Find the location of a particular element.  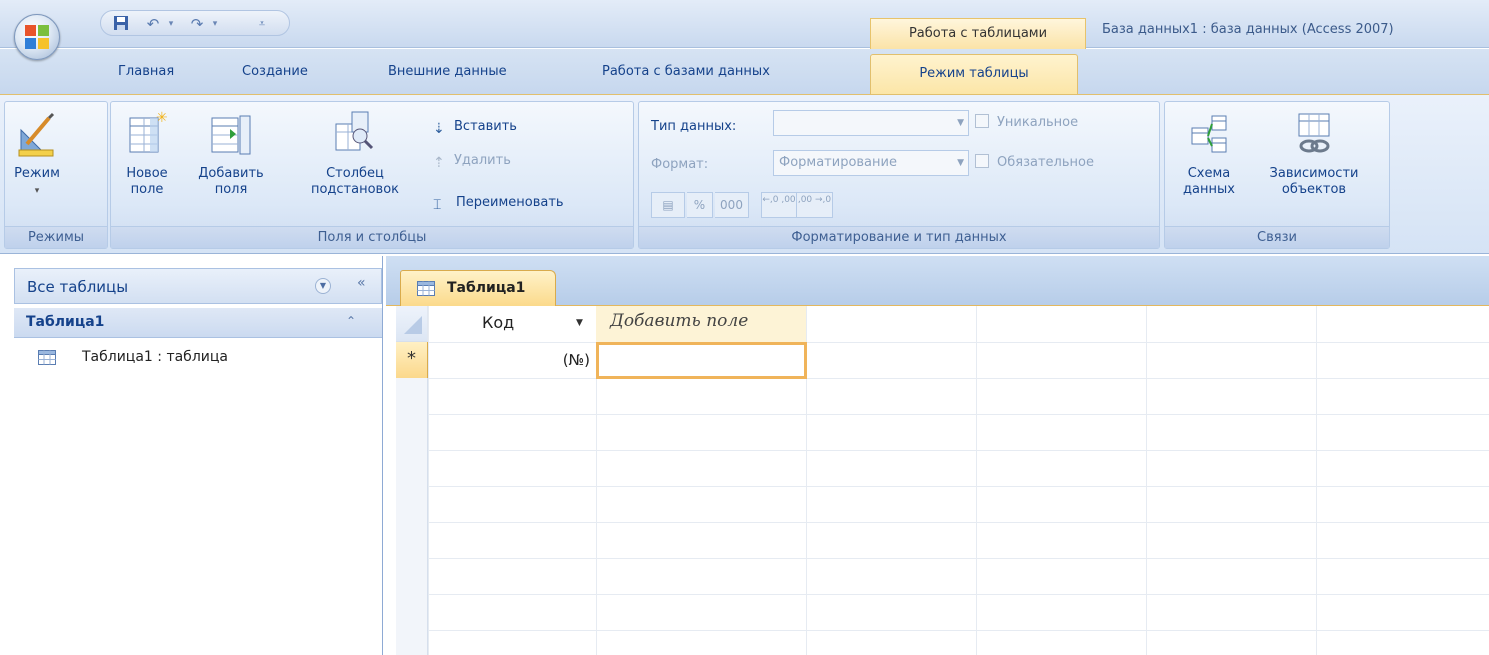

column-dropdown-icon: ▼ is located at coordinates (579, 323).